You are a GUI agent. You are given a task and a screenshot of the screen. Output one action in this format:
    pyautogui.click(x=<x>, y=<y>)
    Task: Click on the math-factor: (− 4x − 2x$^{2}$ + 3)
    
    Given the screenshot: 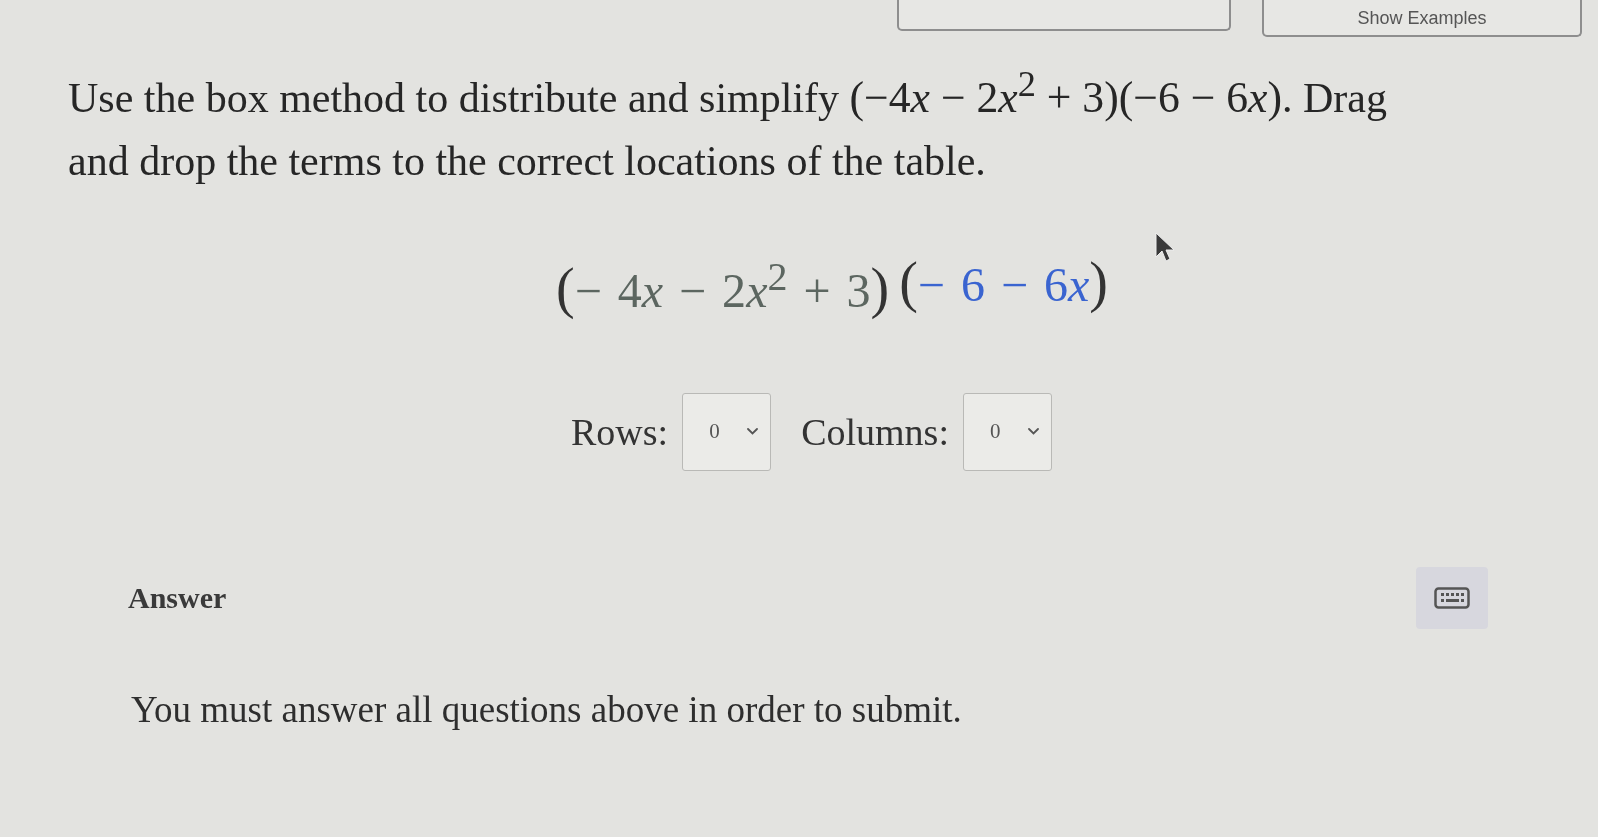 What is the action you would take?
    pyautogui.click(x=723, y=286)
    